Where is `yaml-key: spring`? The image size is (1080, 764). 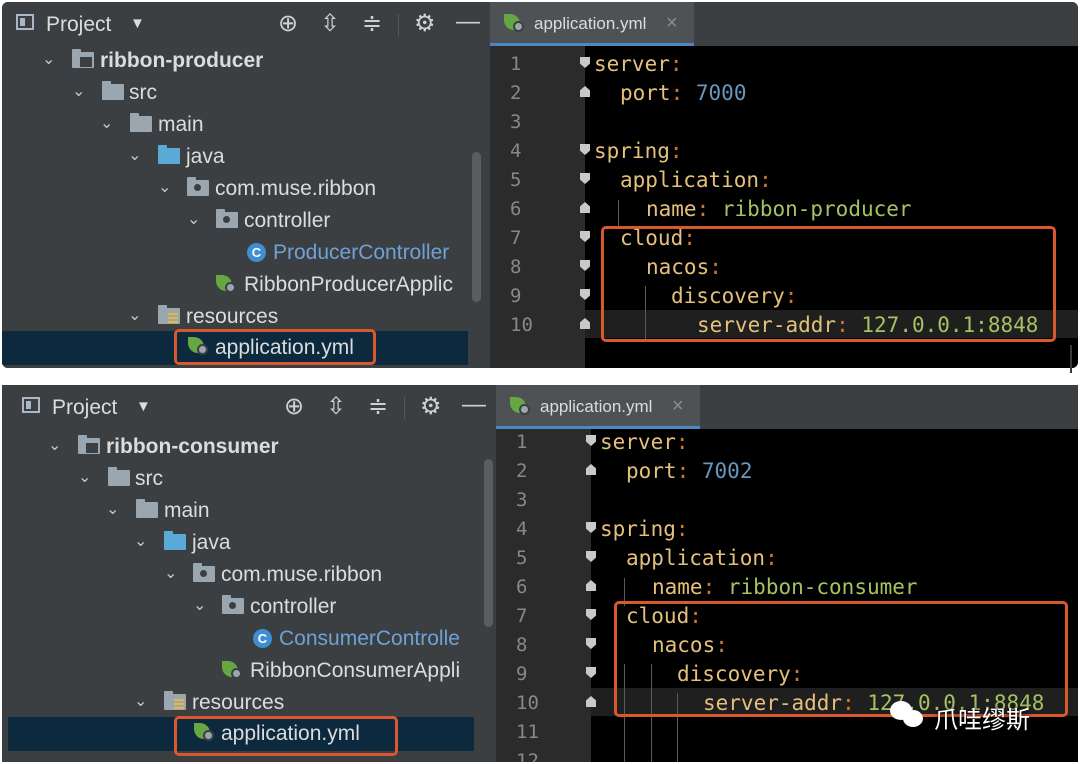
yaml-key: spring is located at coordinates (638, 529).